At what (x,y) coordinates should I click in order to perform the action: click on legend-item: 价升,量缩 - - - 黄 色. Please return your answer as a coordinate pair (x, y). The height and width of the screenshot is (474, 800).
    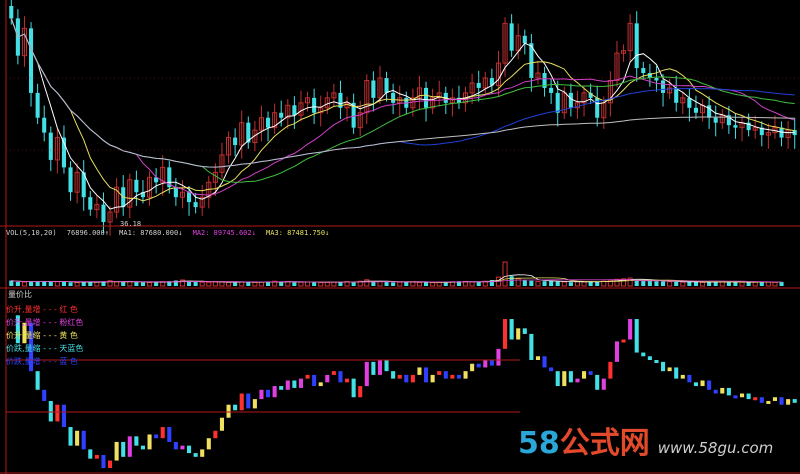
    Looking at the image, I should click on (42, 335).